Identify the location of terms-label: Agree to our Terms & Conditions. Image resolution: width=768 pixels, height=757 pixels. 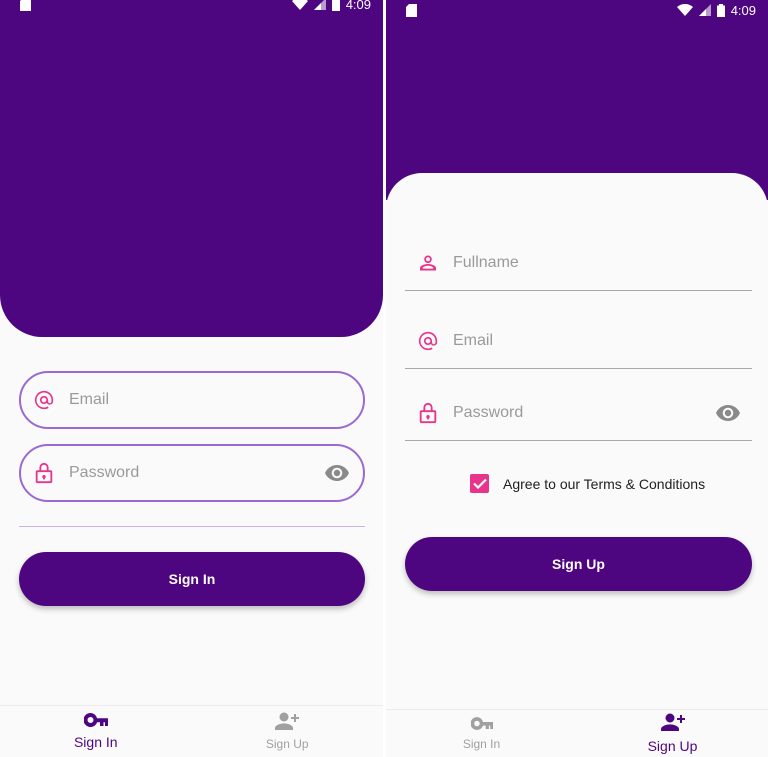
(604, 483).